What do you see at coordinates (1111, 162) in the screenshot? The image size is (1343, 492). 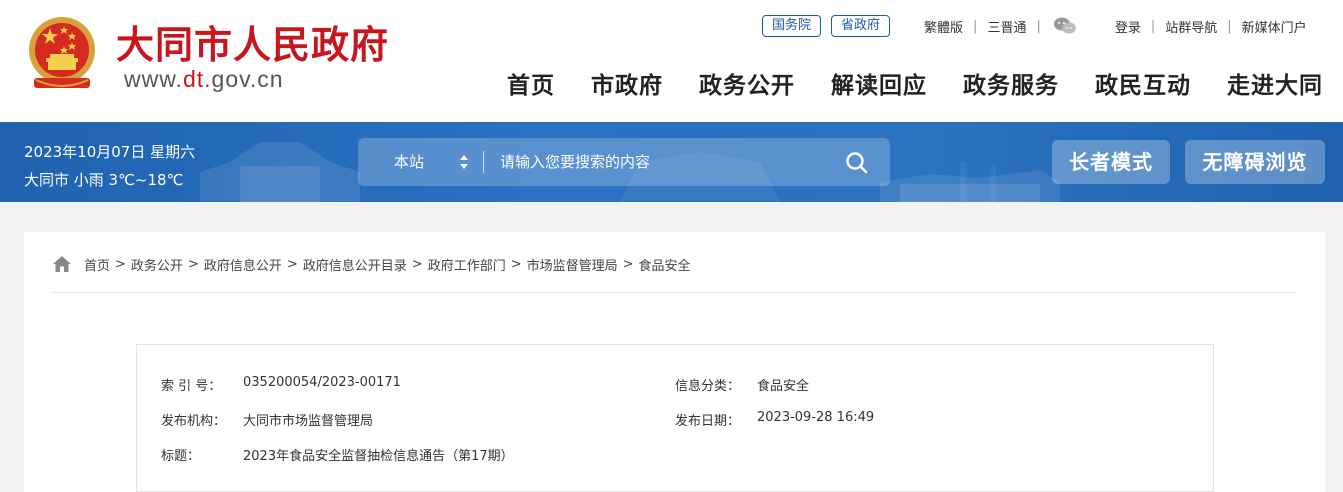 I see `elder-mode-button: 长者模式` at bounding box center [1111, 162].